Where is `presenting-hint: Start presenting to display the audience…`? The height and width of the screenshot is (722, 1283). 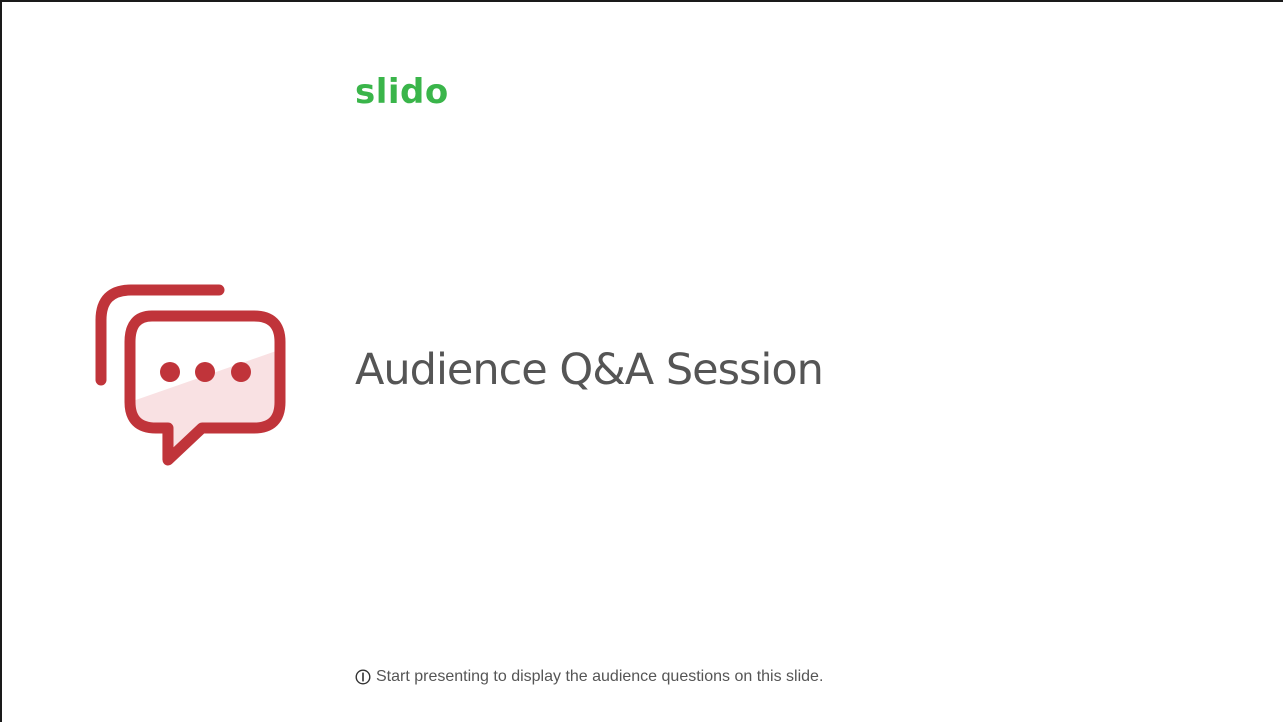
presenting-hint: Start presenting to display the audience… is located at coordinates (589, 677).